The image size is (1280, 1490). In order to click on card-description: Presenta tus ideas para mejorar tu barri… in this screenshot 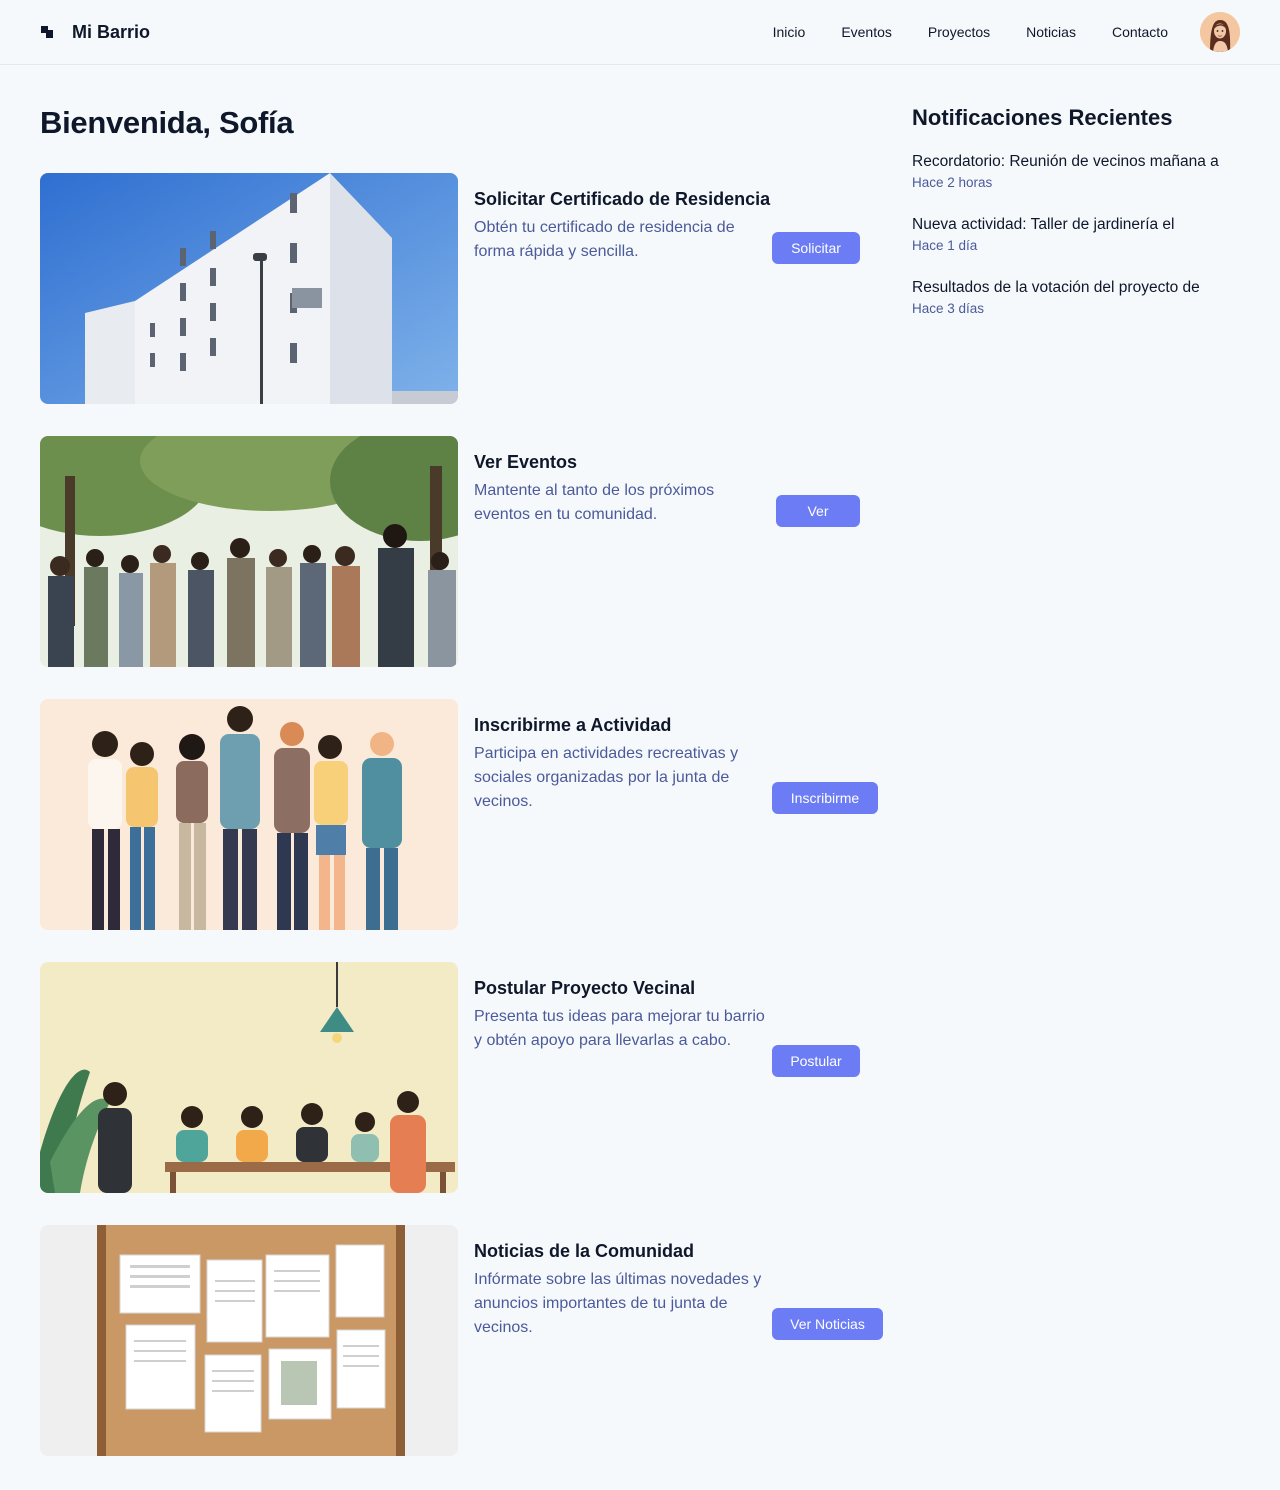, I will do `click(619, 1028)`.